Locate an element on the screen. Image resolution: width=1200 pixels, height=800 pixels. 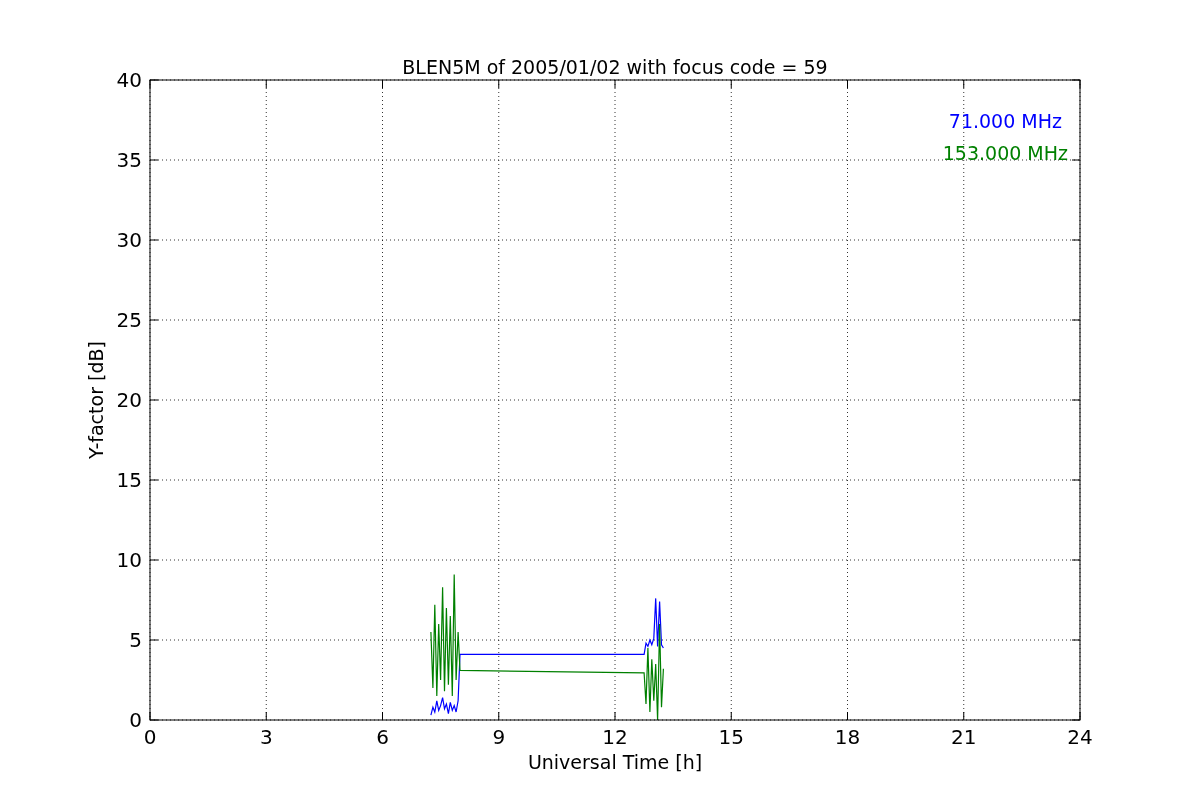
y-tick-label: 5 is located at coordinates (135, 640).